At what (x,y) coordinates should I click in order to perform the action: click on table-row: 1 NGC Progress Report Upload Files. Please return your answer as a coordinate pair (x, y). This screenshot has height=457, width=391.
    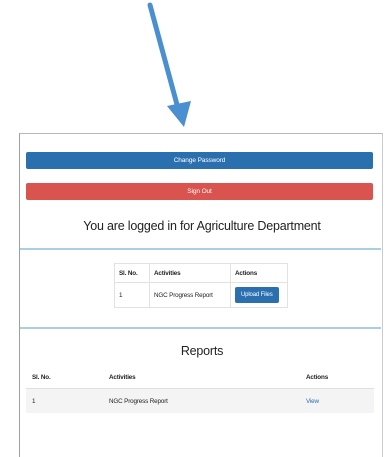
    Looking at the image, I should click on (201, 295).